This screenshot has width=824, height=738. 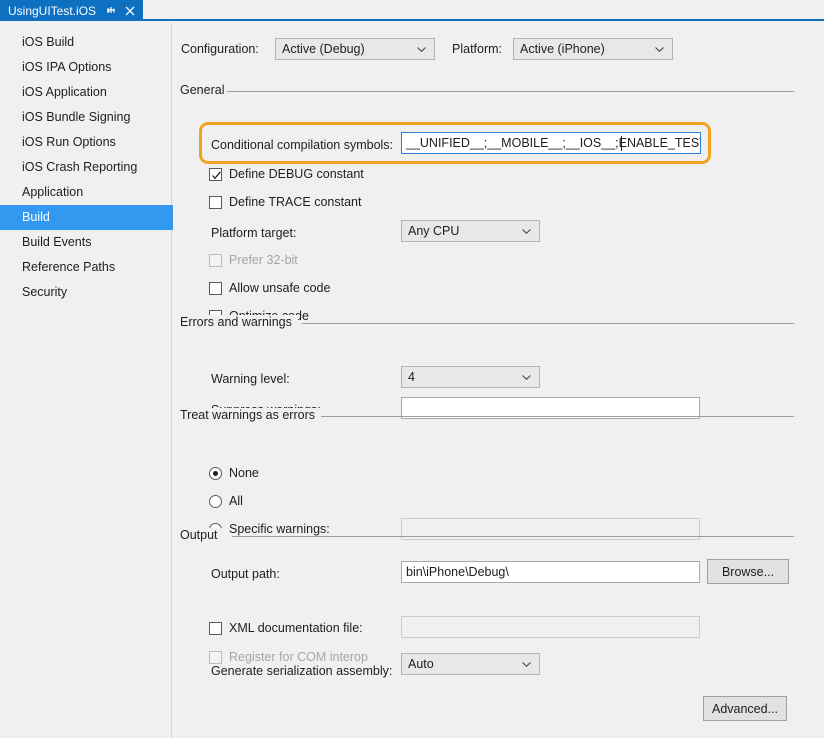 I want to click on sidebar-item-label: Application, so click(x=53, y=192).